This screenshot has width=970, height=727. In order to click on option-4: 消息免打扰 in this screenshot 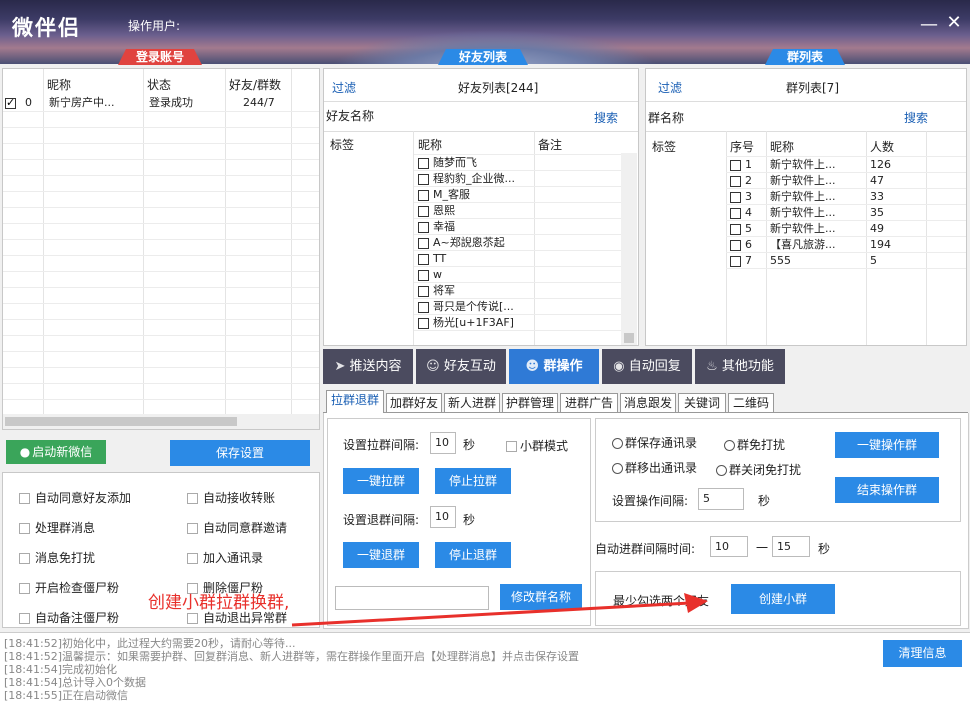, I will do `click(57, 557)`.